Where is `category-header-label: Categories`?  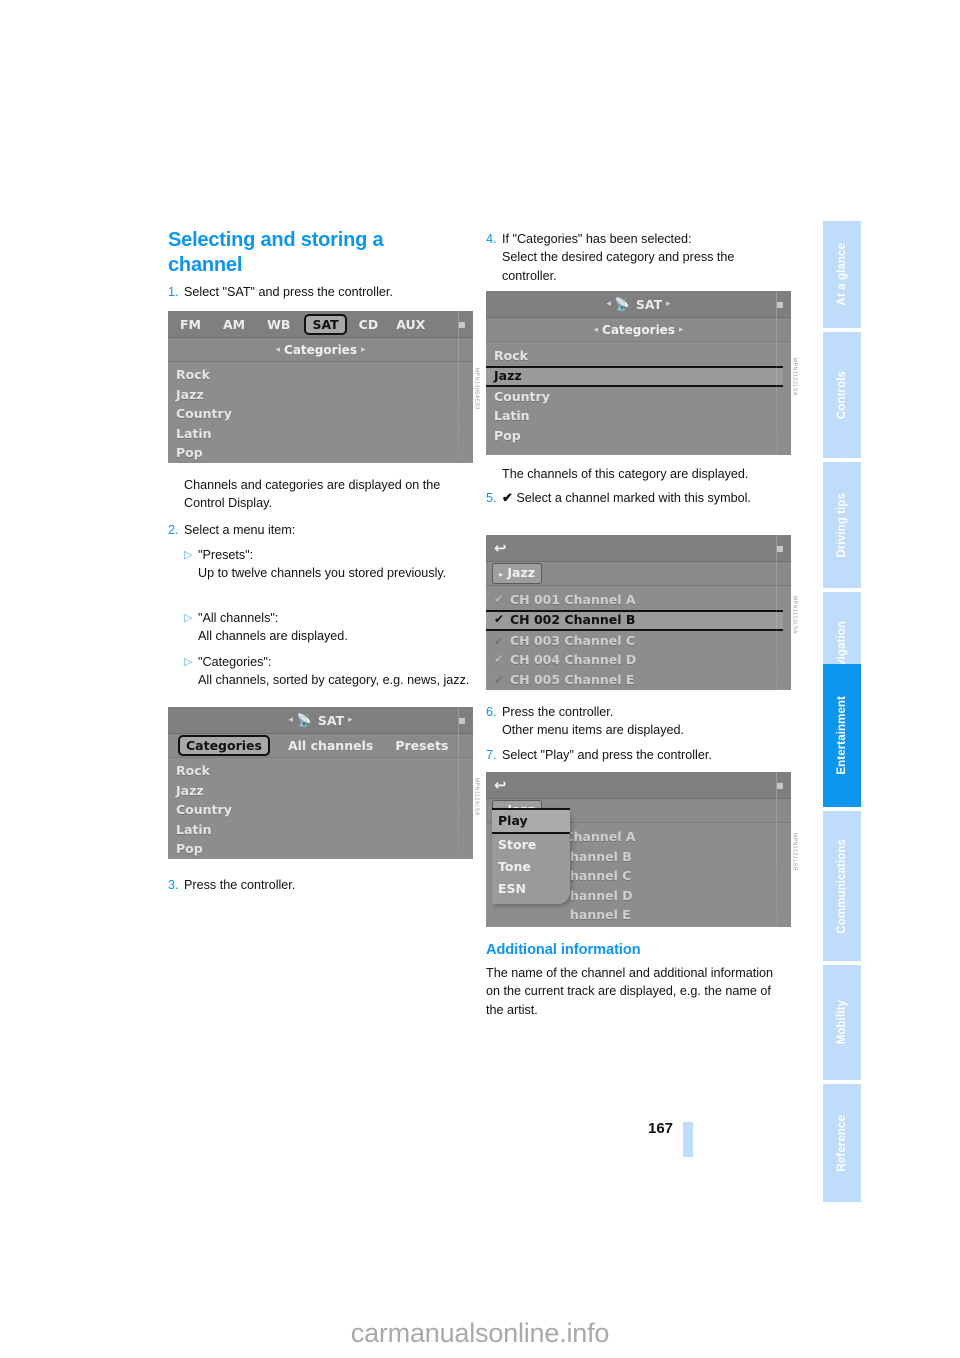 category-header-label: Categories is located at coordinates (638, 329).